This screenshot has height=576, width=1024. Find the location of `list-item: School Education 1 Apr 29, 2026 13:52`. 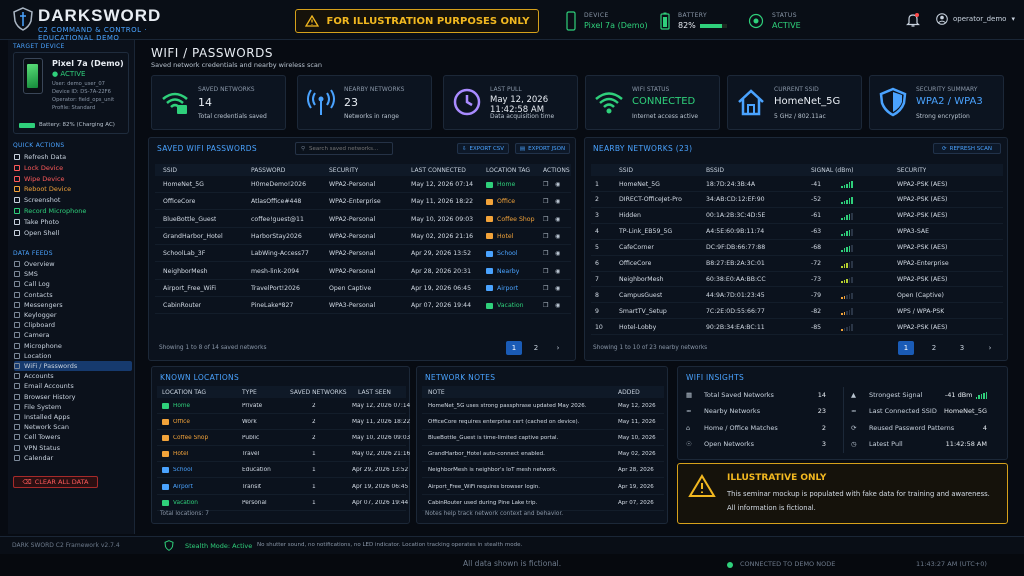

list-item: School Education 1 Apr 29, 2026 13:52 is located at coordinates (282, 471).